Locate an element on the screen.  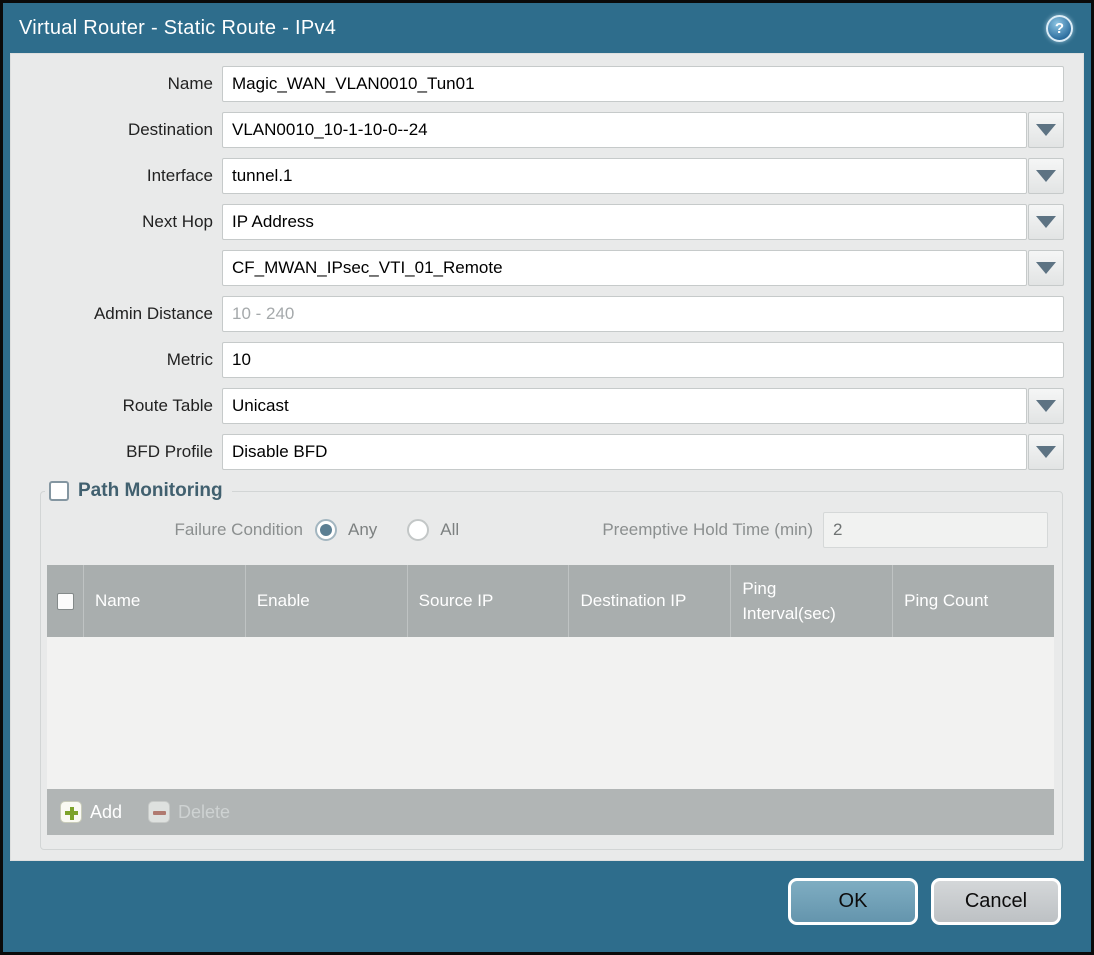
form-row-next-hop-type: Next Hop is located at coordinates (542, 222).